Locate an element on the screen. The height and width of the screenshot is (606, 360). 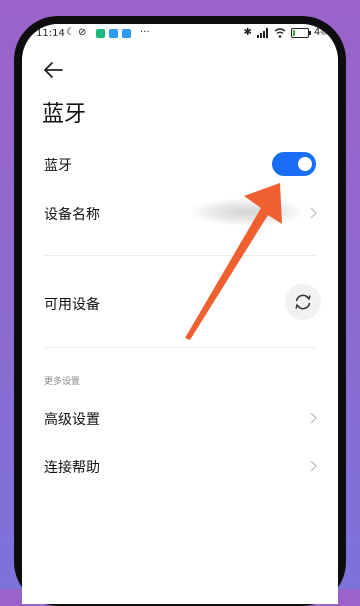
refresh-button is located at coordinates (303, 302).